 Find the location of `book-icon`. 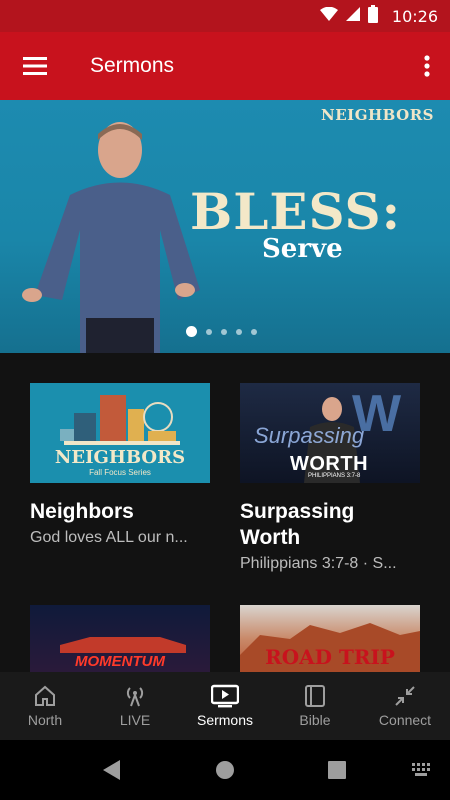

book-icon is located at coordinates (315, 696).